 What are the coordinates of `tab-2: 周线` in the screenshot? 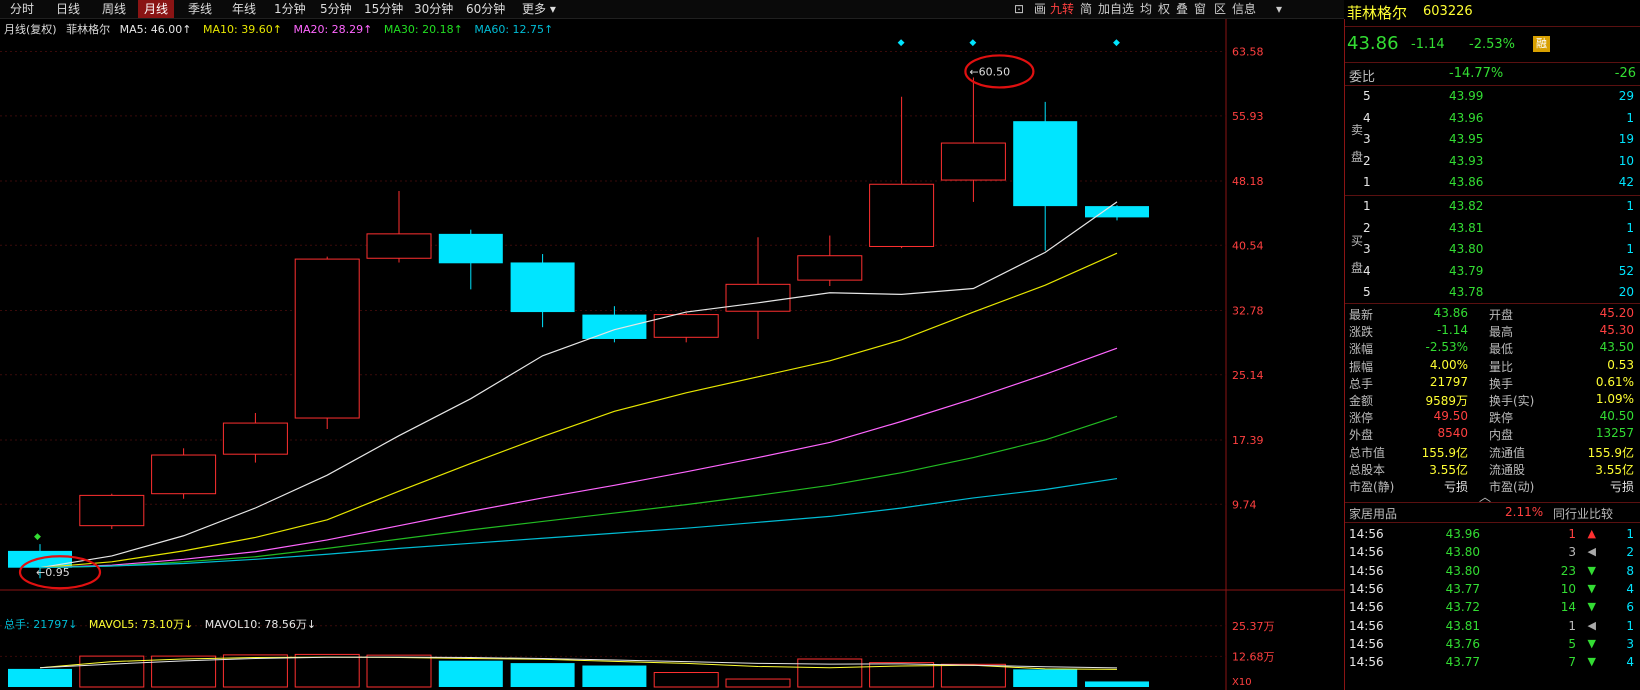 It's located at (114, 9).